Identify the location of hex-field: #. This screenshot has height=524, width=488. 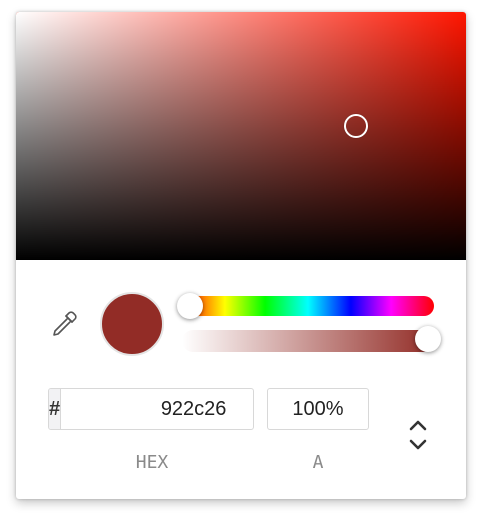
(151, 409).